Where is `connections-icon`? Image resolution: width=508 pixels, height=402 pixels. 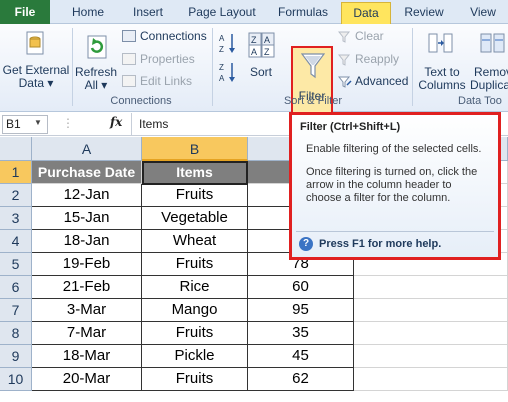 connections-icon is located at coordinates (129, 36).